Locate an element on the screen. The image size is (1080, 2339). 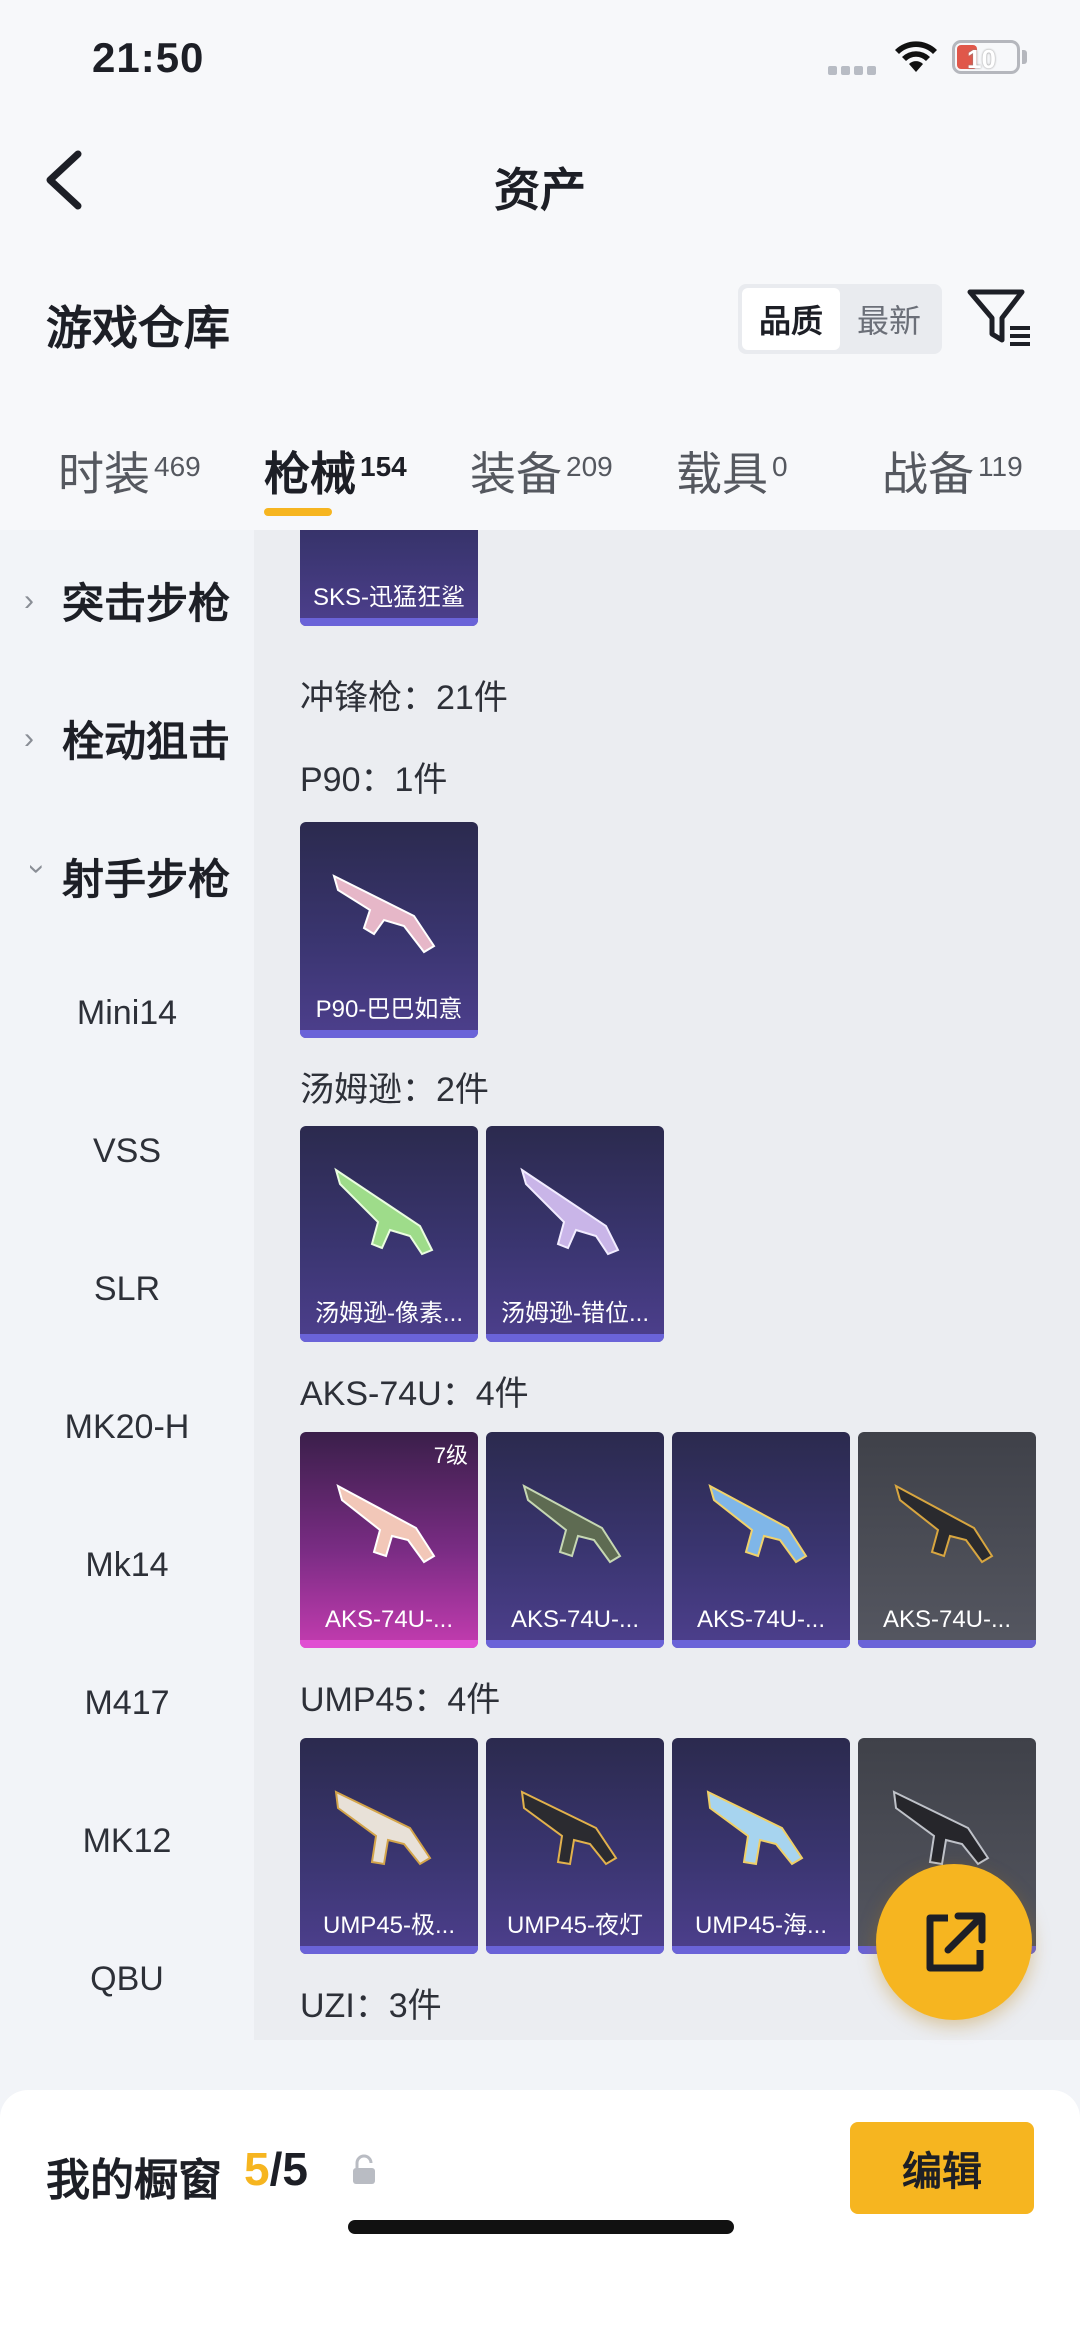
battery-icon: 10 is located at coordinates (986, 57).